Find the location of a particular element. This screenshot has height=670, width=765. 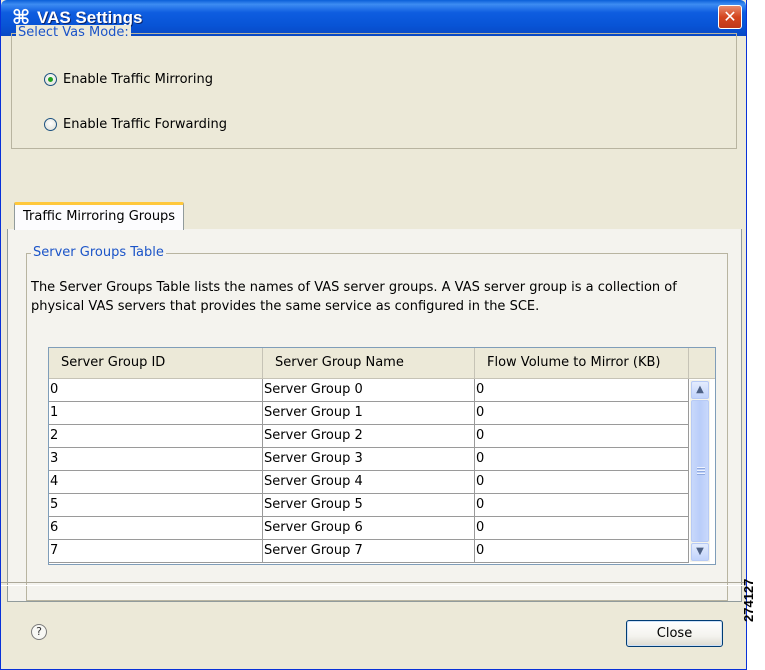

cell-server-group-name: Server Group 2 is located at coordinates (369, 436).